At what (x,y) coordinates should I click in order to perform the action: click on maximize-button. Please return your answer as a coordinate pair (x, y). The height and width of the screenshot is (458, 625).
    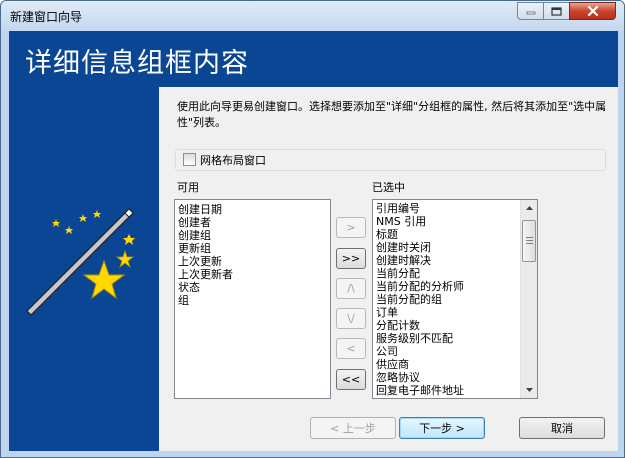
    Looking at the image, I should click on (556, 11).